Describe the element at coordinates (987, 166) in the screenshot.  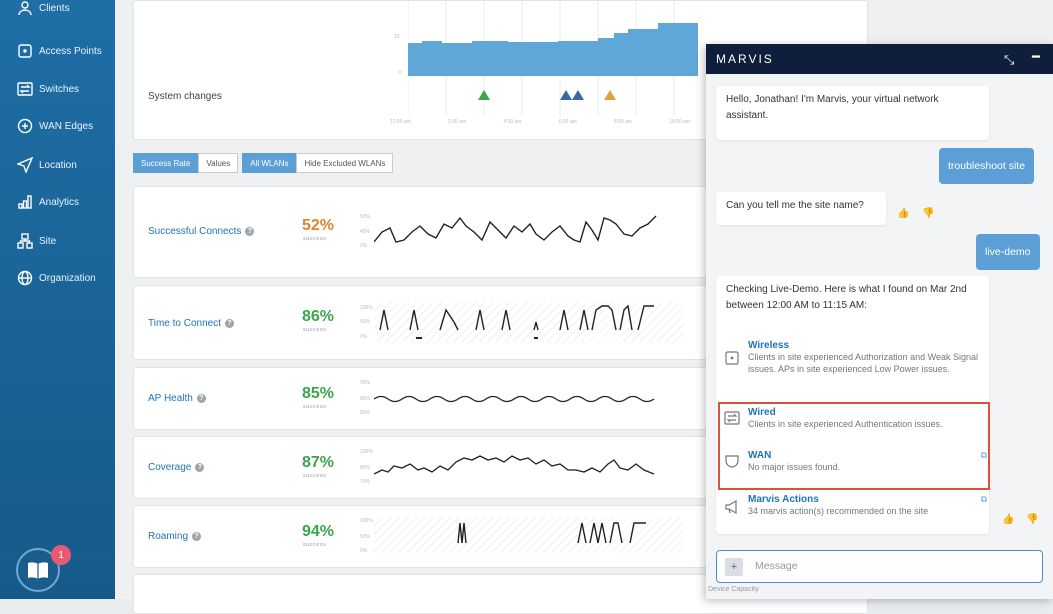
I see `user-message: troubleshoot site` at that location.